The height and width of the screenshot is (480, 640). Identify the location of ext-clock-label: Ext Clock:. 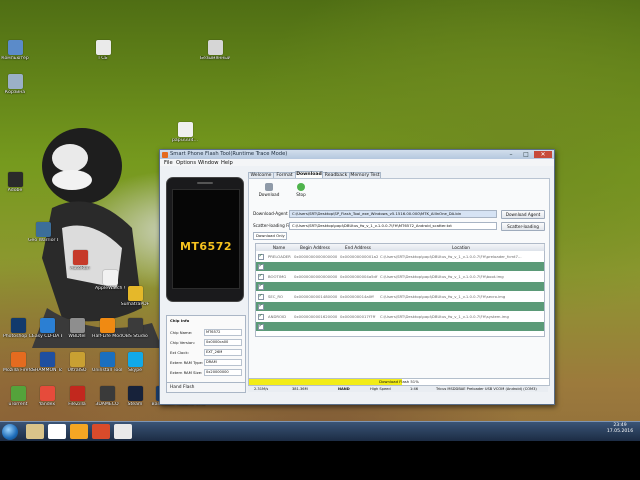
(179, 352).